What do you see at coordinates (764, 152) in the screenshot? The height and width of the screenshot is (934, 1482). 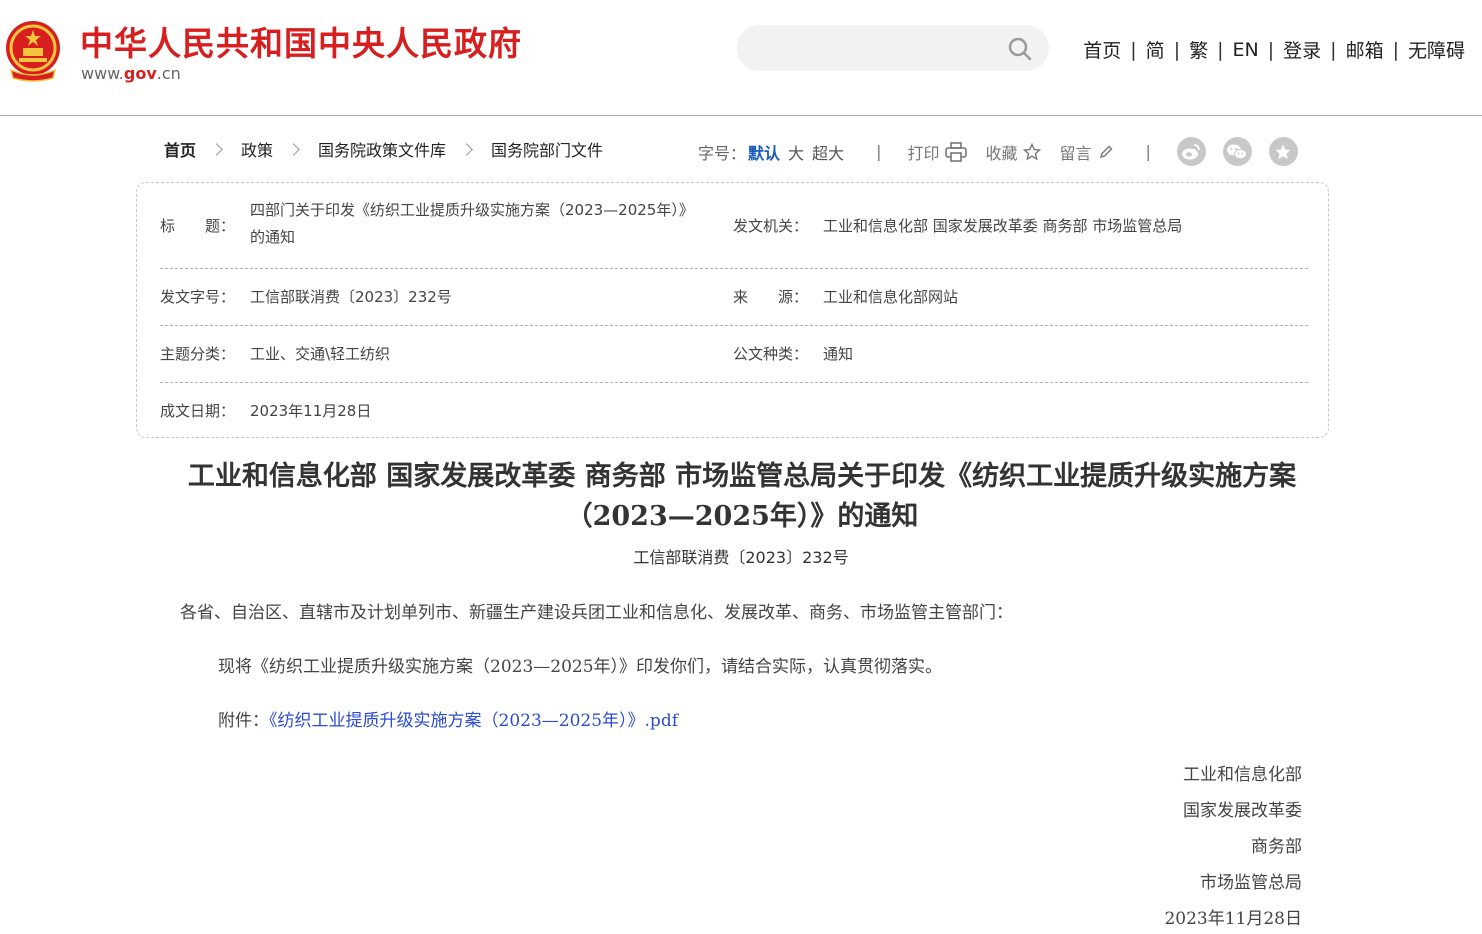 I see `font-size-default: 默认` at bounding box center [764, 152].